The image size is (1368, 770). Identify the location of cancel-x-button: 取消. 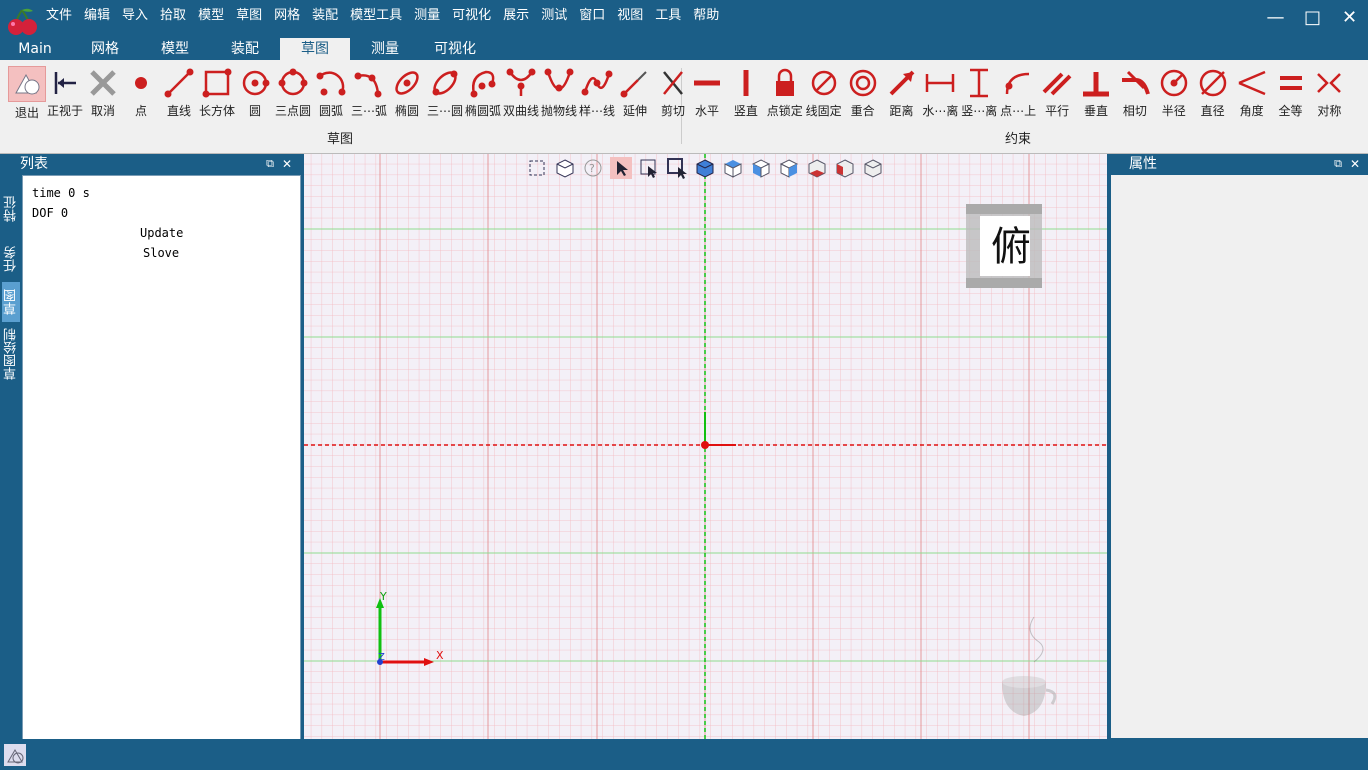
(103, 93).